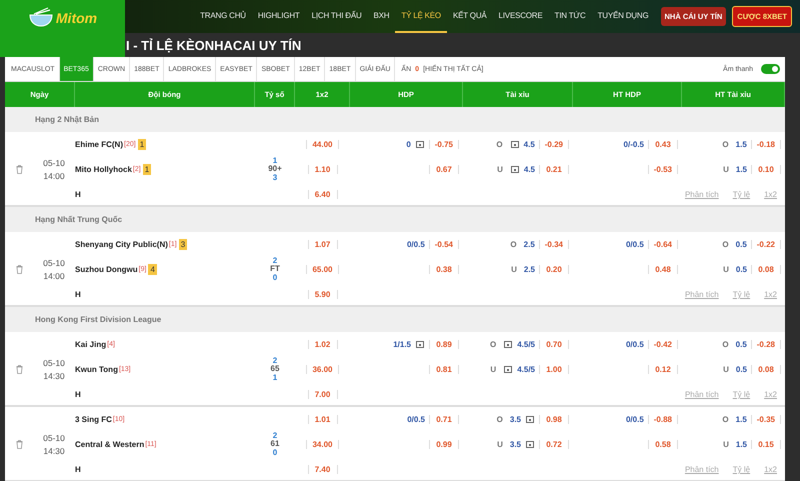  Describe the element at coordinates (323, 244) in the screenshot. I see `odds-value: 1.07` at that location.